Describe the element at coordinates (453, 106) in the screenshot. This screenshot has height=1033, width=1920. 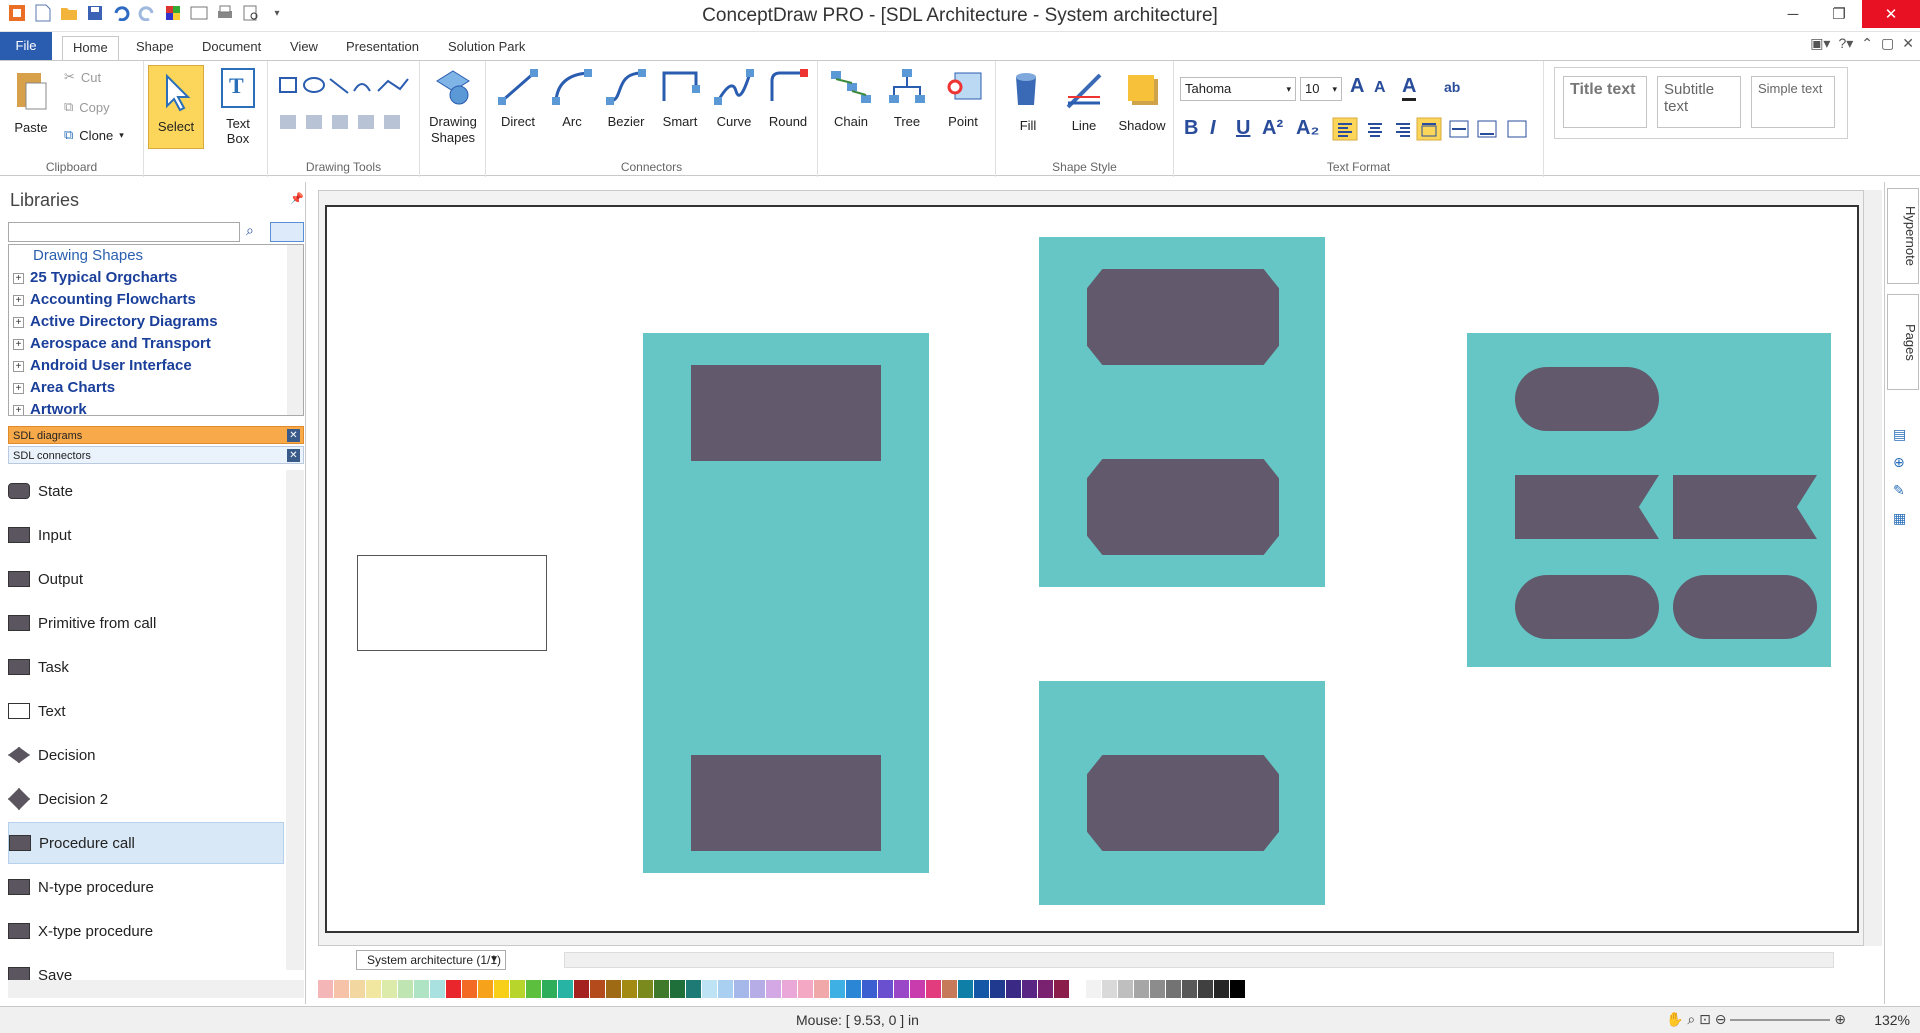
I see `drawing-shapes-button: Drawing Shapes` at that location.